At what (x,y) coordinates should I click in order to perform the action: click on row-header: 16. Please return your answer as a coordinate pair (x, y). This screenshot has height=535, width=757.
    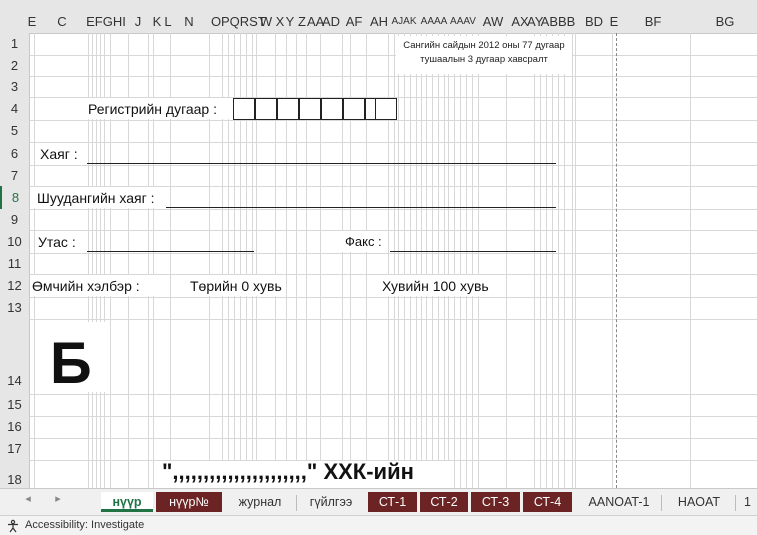
    Looking at the image, I should click on (15, 427).